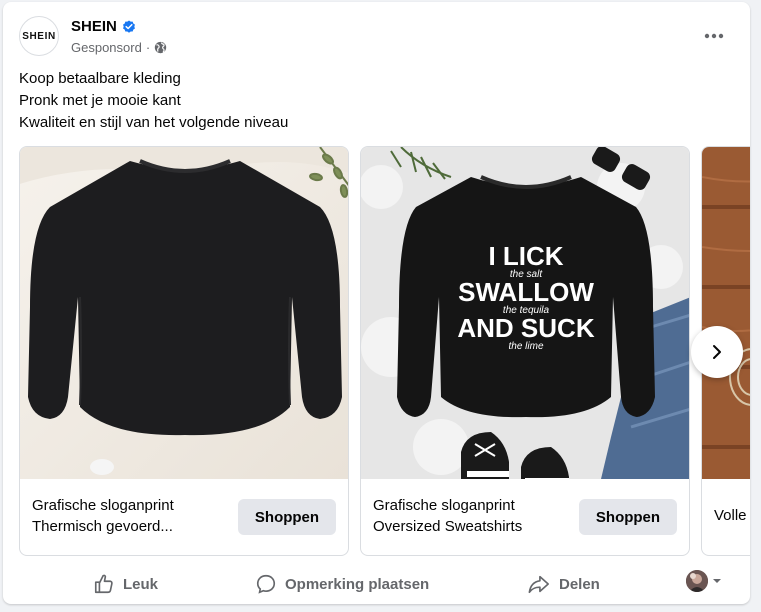  Describe the element at coordinates (730, 515) in the screenshot. I see `product-title-line: Volle` at that location.